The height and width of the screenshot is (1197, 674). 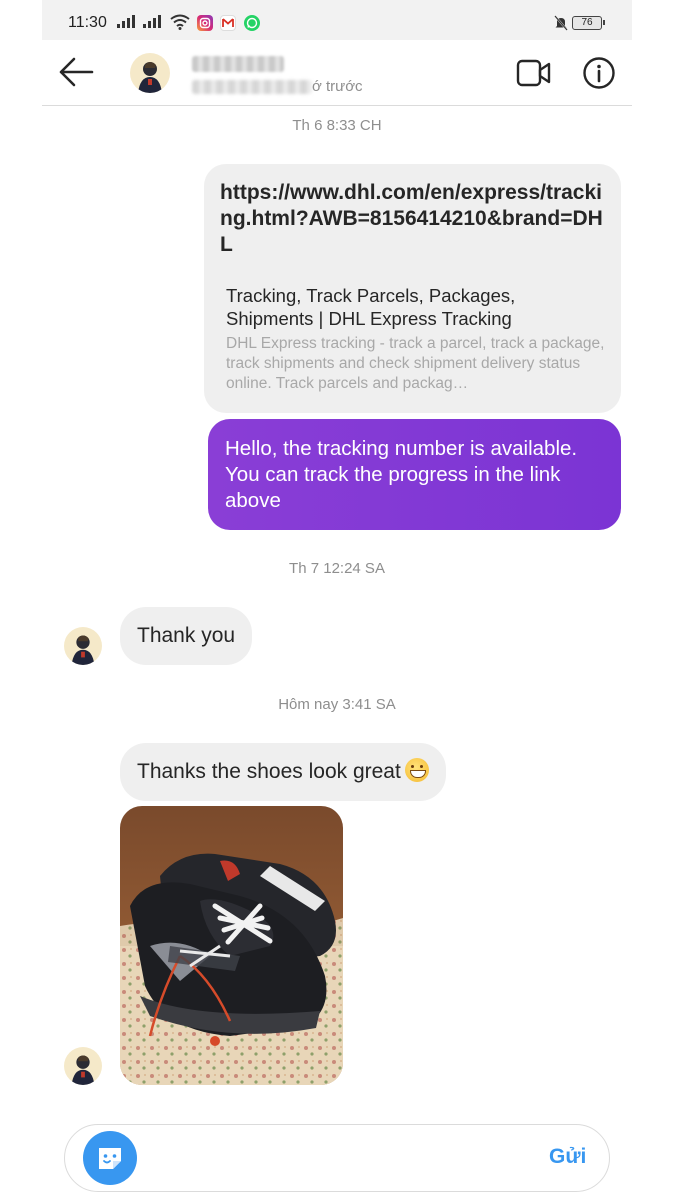 I want to click on received-message-bubble: Thanks the shoes look great, so click(x=283, y=772).